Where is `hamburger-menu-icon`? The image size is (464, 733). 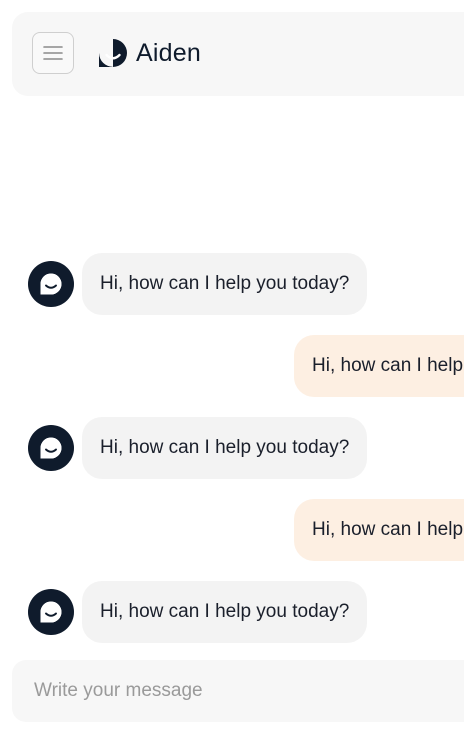
hamburger-menu-icon is located at coordinates (53, 53).